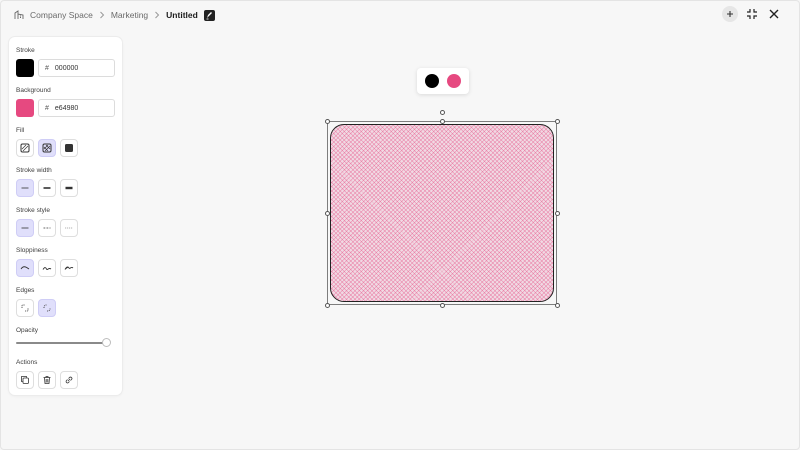 The image size is (800, 450). I want to click on fill-cross-hatch-button, so click(47, 148).